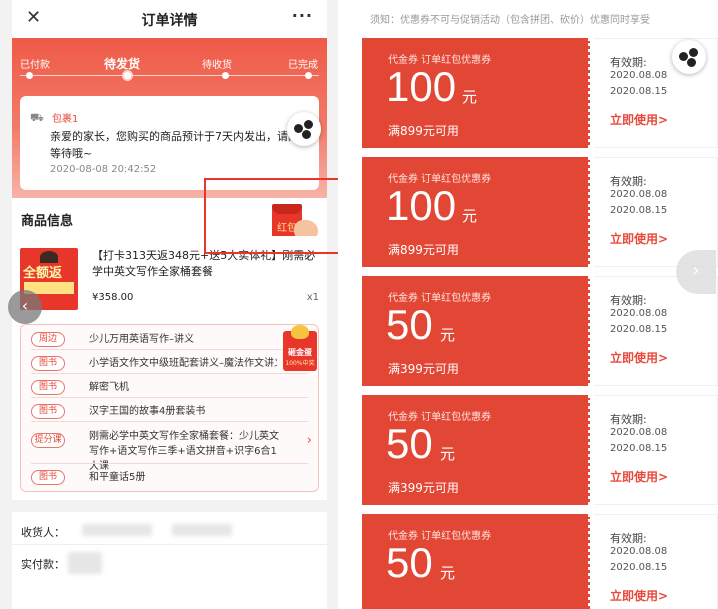 The image size is (718, 609). I want to click on order-progress: 已付款 待发货 待收货 已完成, so click(169, 66).